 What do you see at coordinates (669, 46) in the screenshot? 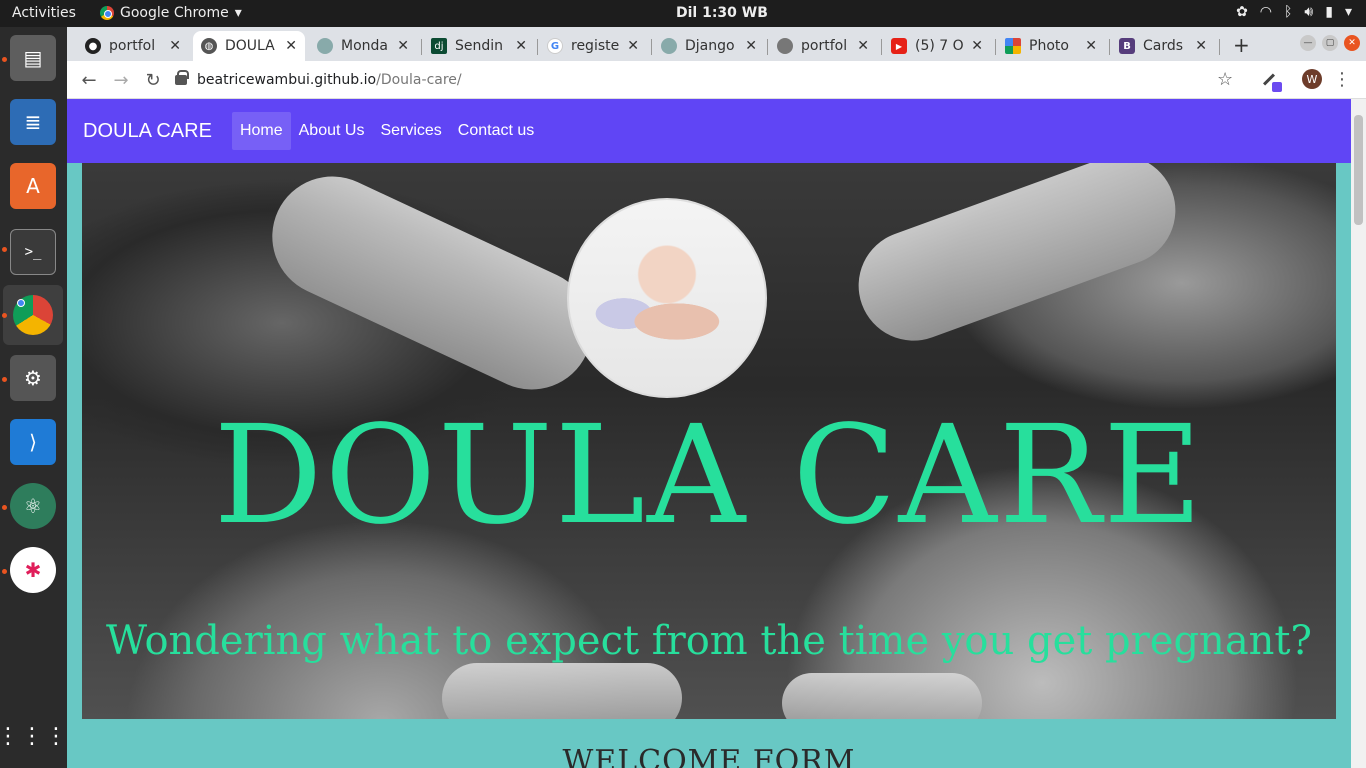
I see `django-icon` at bounding box center [669, 46].